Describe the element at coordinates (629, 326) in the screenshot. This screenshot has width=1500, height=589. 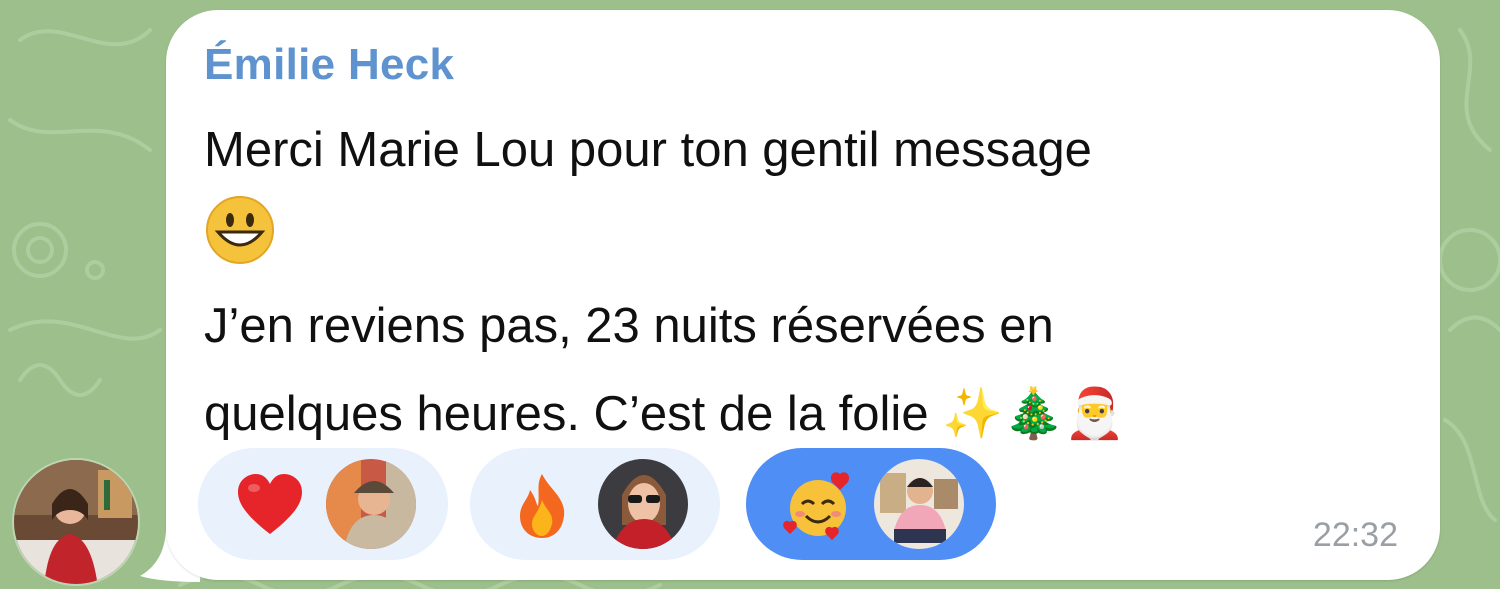
I see `message-line: J’en reviens pas, 23 nuits réservées en` at that location.